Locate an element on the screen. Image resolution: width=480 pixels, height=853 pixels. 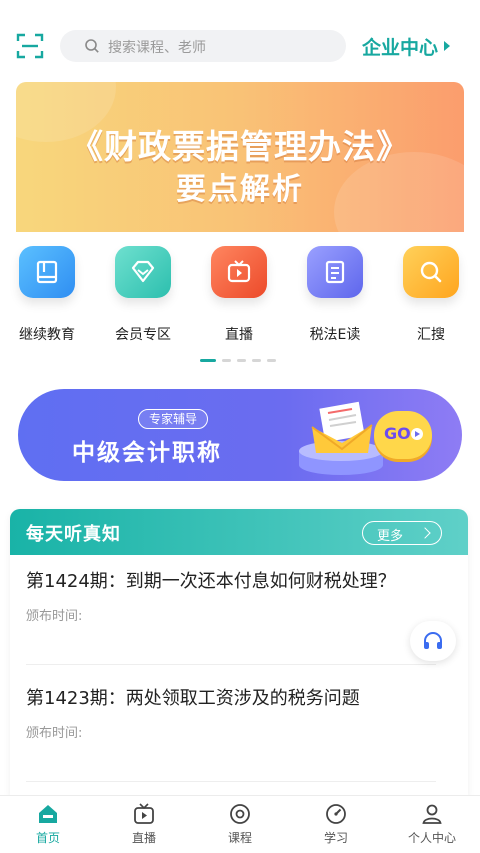
article-title: 第1424期：到期一次还本付息如何财税处理？ is located at coordinates (211, 581).